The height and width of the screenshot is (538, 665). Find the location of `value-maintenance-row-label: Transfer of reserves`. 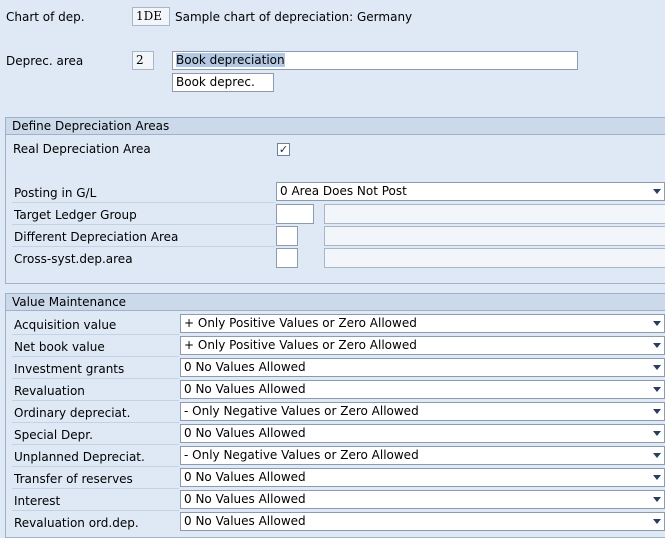

value-maintenance-row-label: Transfer of reserves is located at coordinates (73, 479).